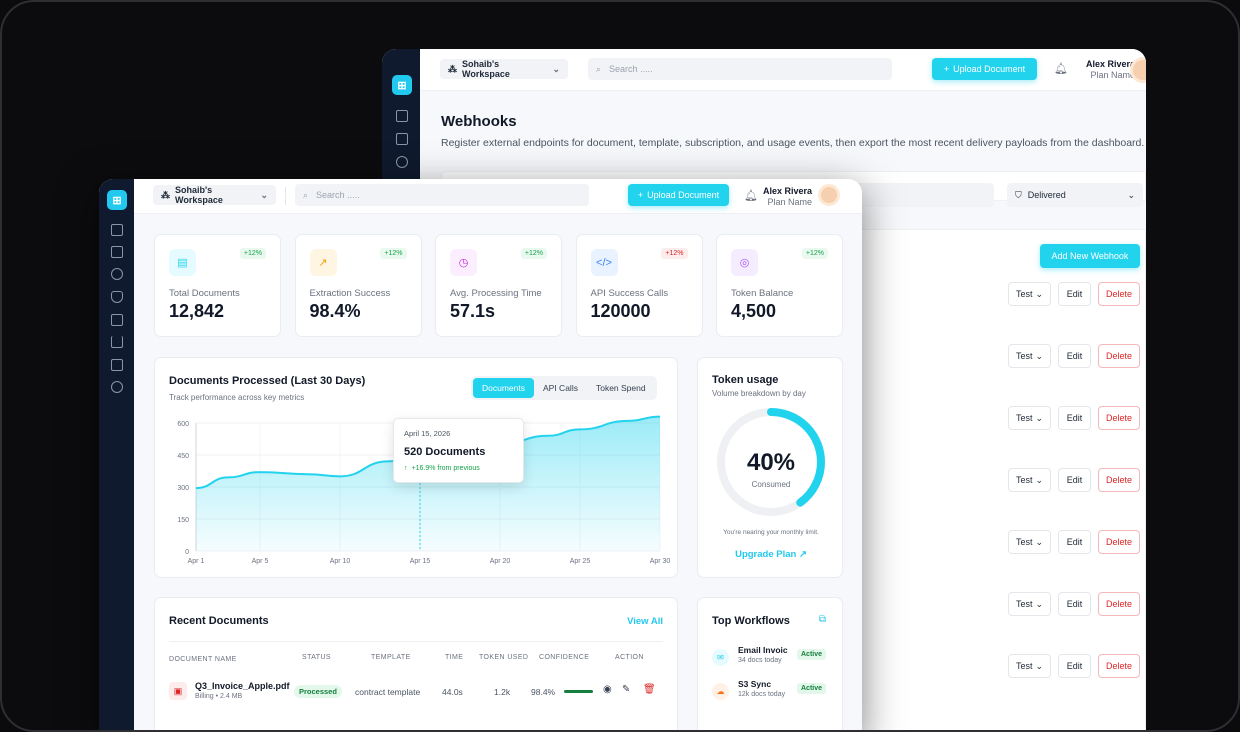 Image resolution: width=1240 pixels, height=732 pixels. Describe the element at coordinates (204, 293) in the screenshot. I see `stat-label: Total Documents` at that location.